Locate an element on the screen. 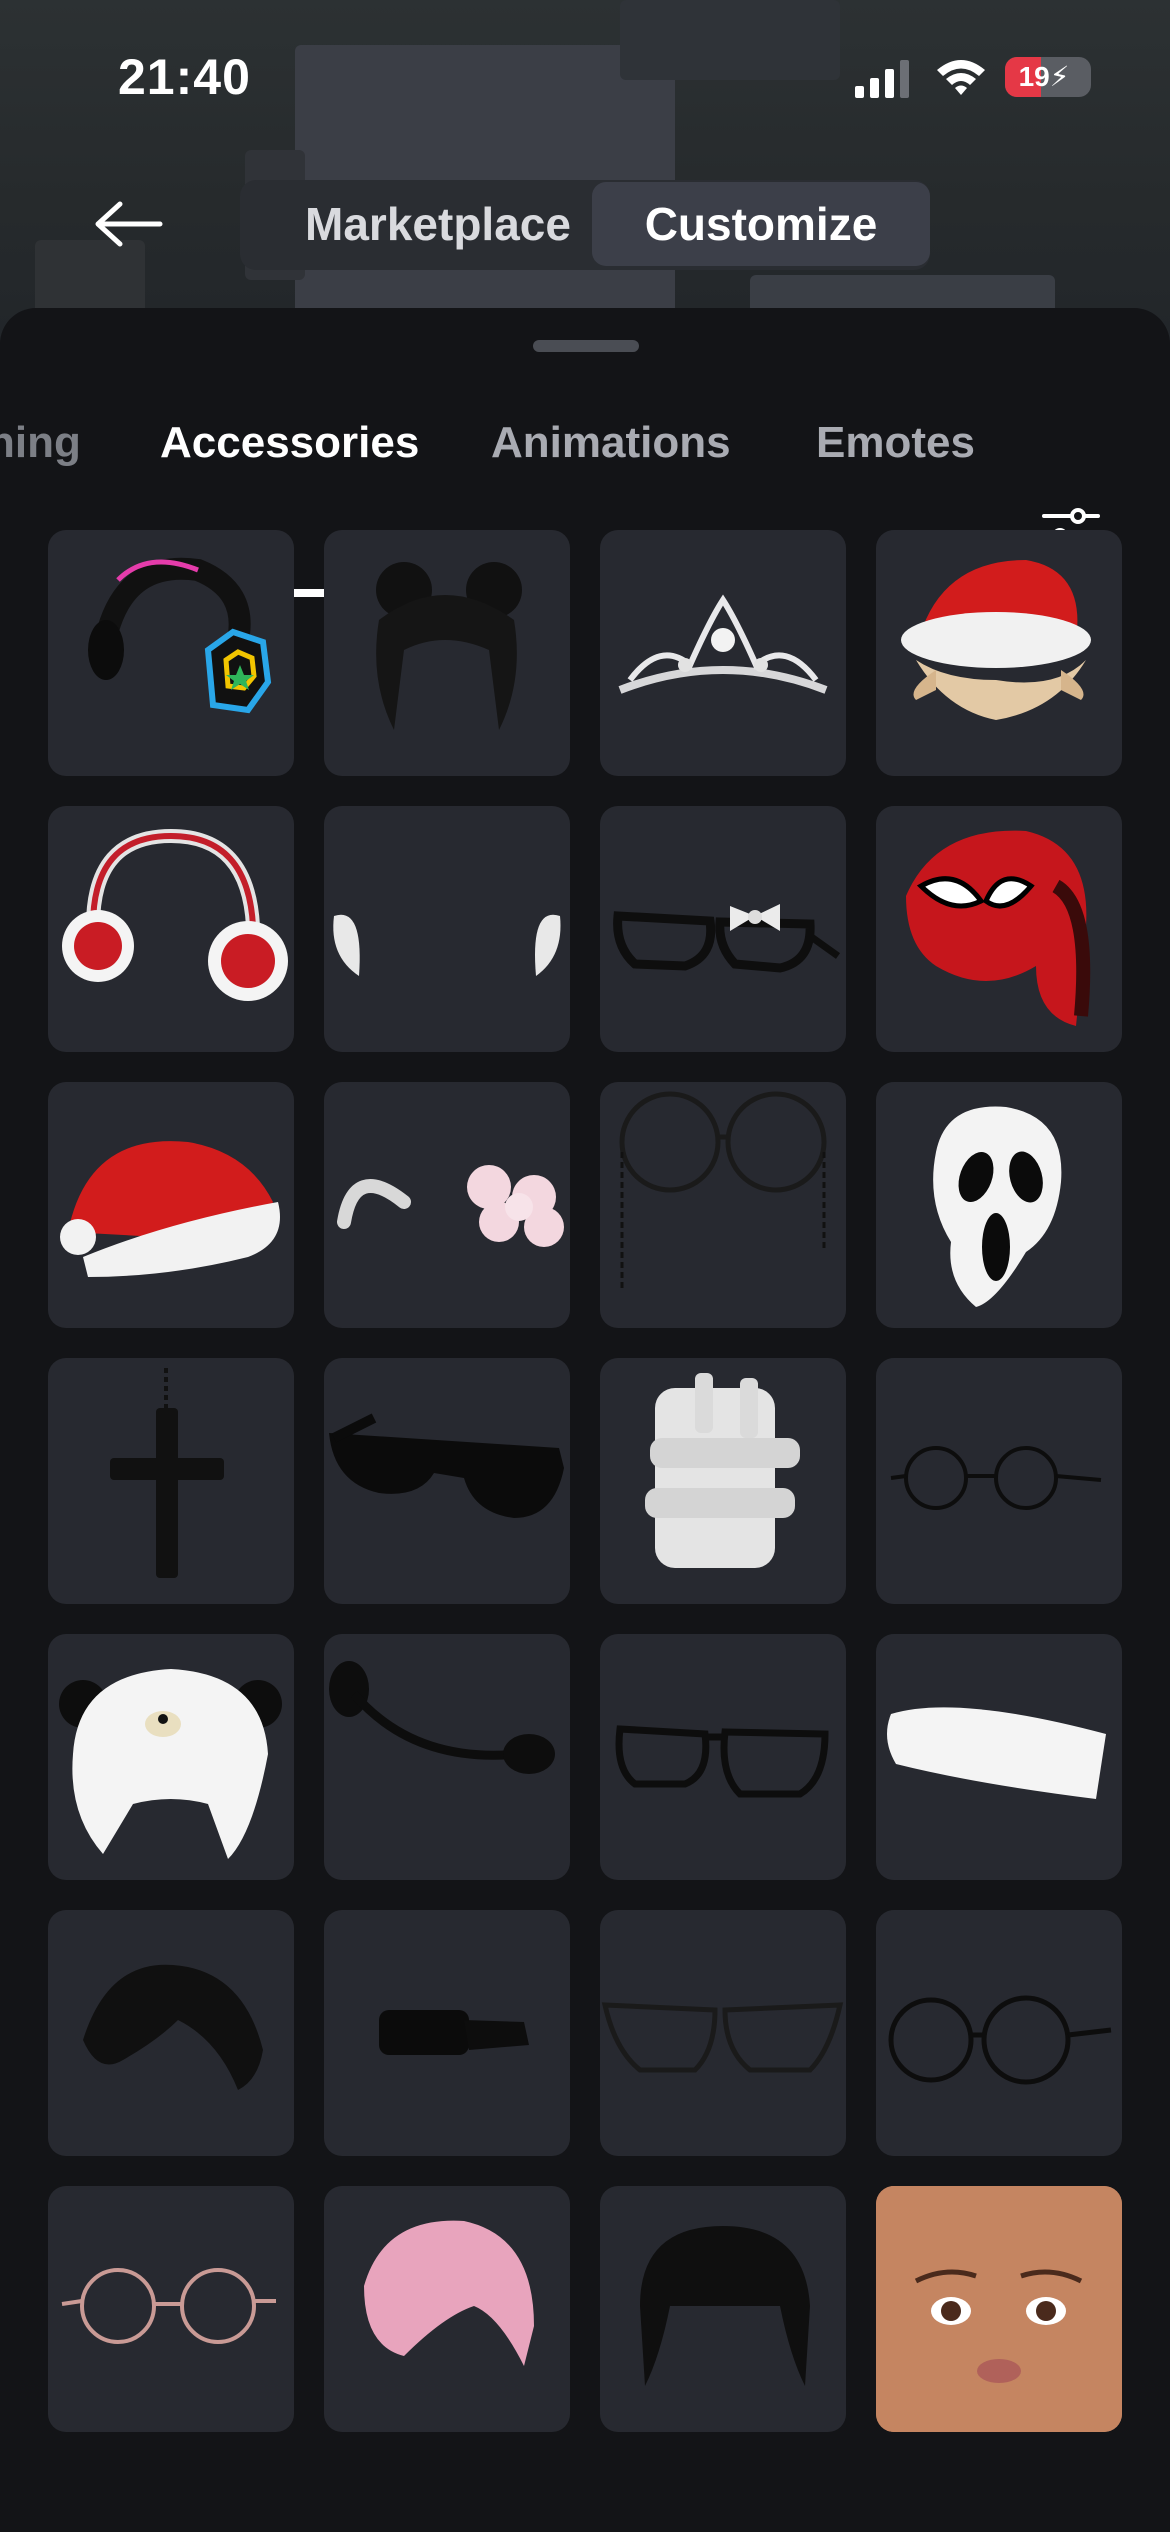 The height and width of the screenshot is (2532, 1170). round-wire-glasses-item is located at coordinates (999, 2033).